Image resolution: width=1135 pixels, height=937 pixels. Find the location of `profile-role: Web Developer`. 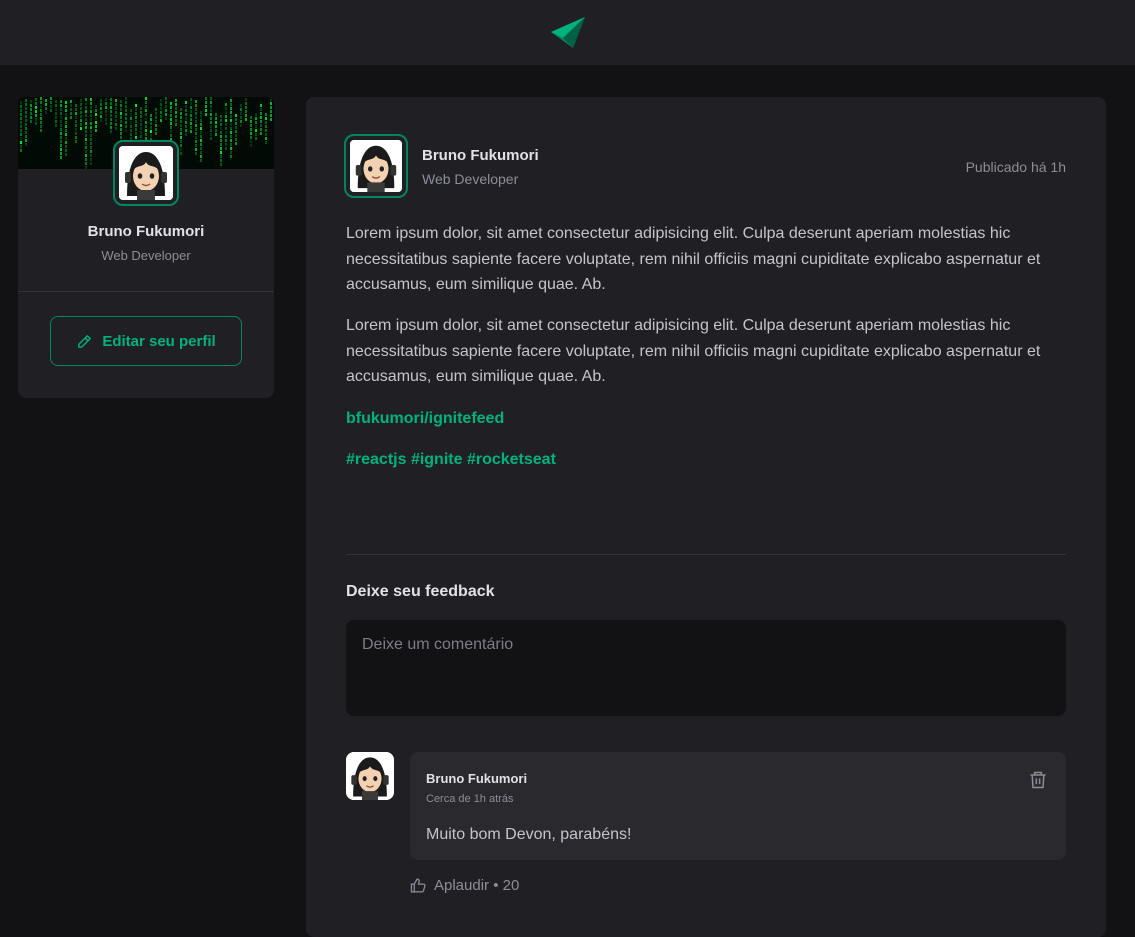

profile-role: Web Developer is located at coordinates (146, 255).